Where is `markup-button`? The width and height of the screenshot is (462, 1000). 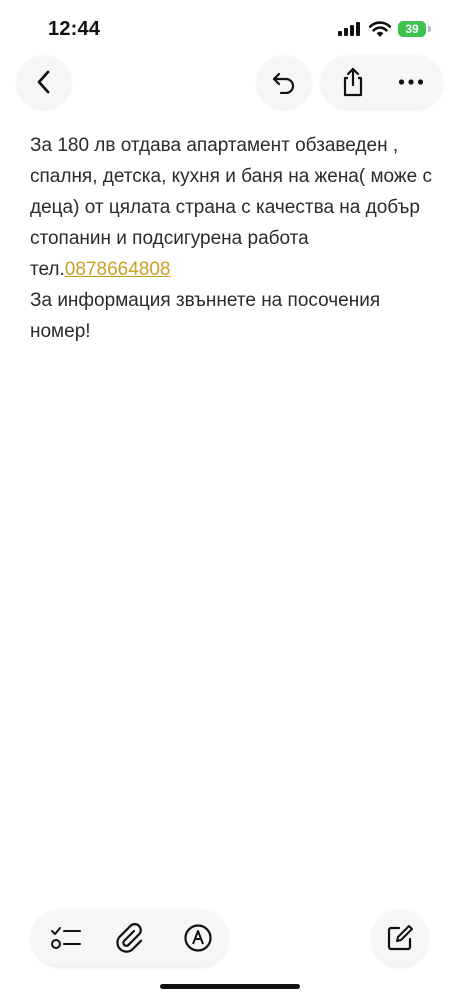
markup-button is located at coordinates (198, 938).